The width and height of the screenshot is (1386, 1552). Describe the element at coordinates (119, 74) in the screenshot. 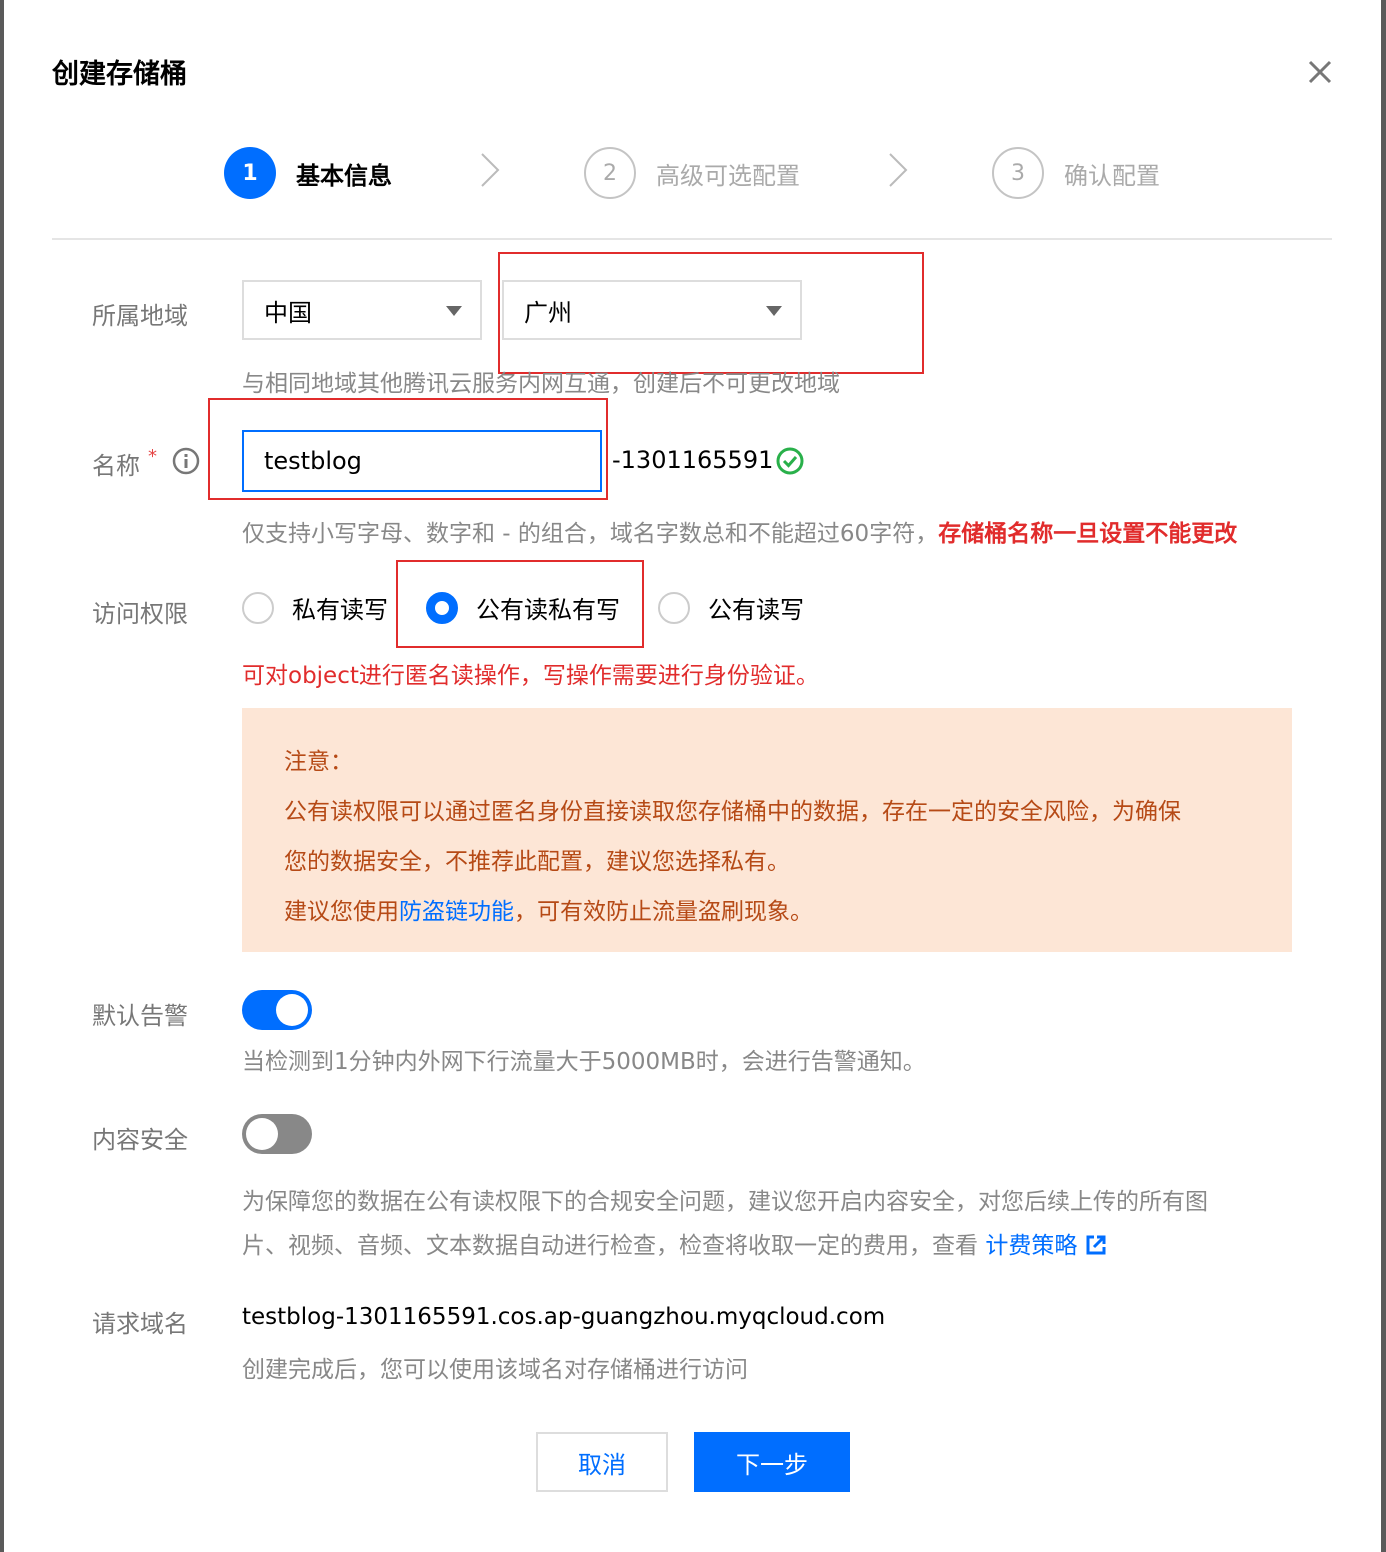

I see `dialog-title: 创建存储桶` at that location.